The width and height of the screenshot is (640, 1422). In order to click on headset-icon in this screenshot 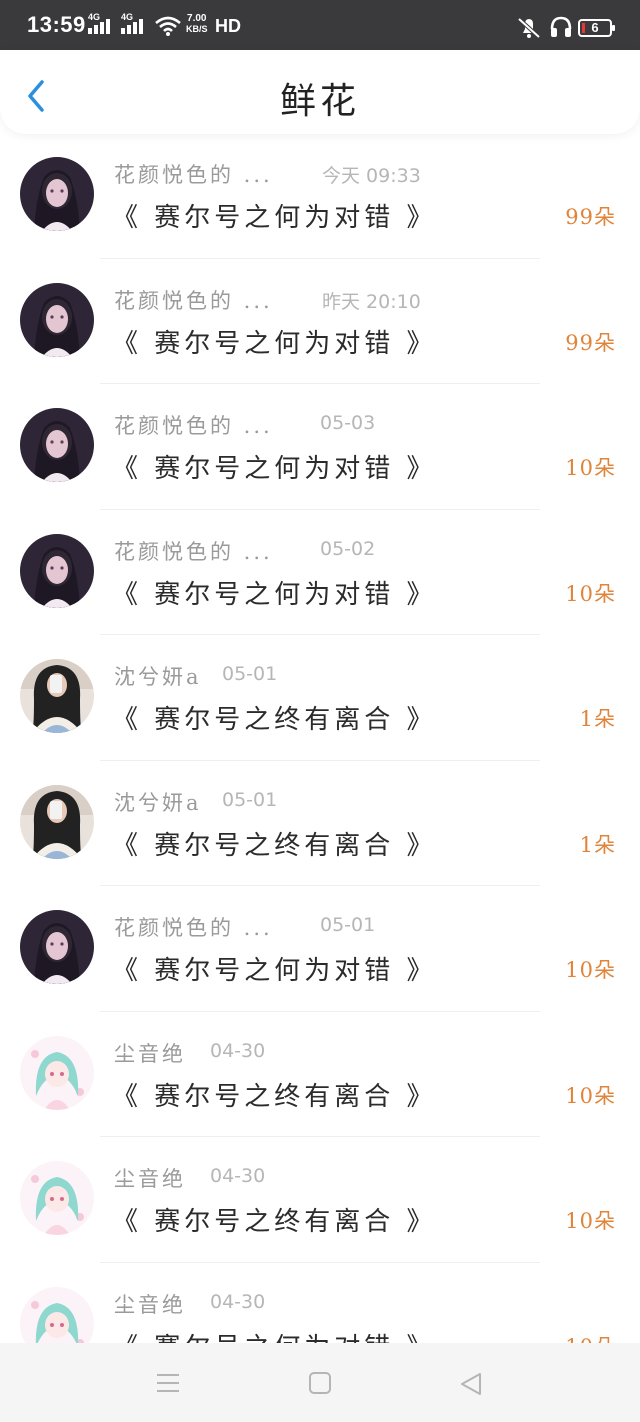, I will do `click(561, 26)`.